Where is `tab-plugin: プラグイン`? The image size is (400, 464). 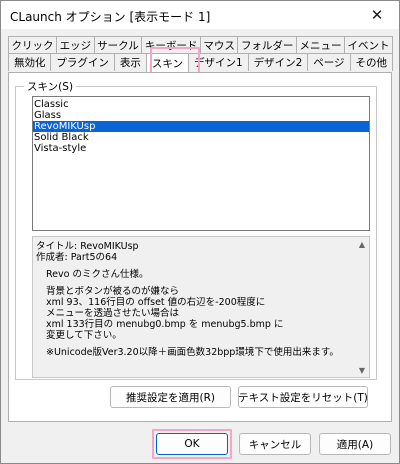
tab-plugin: プラグイン is located at coordinates (82, 62).